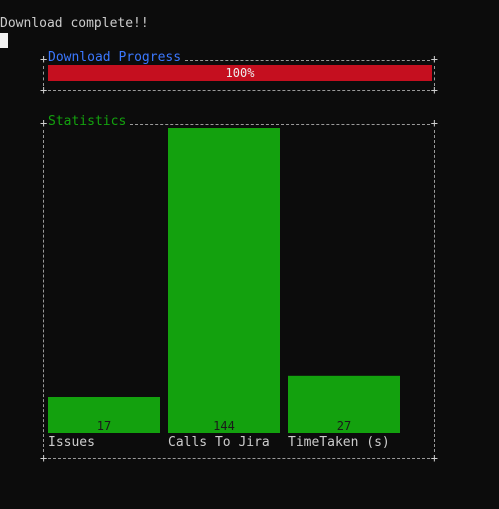  What do you see at coordinates (339, 442) in the screenshot?
I see `category-label: TimeTaken (s)` at bounding box center [339, 442].